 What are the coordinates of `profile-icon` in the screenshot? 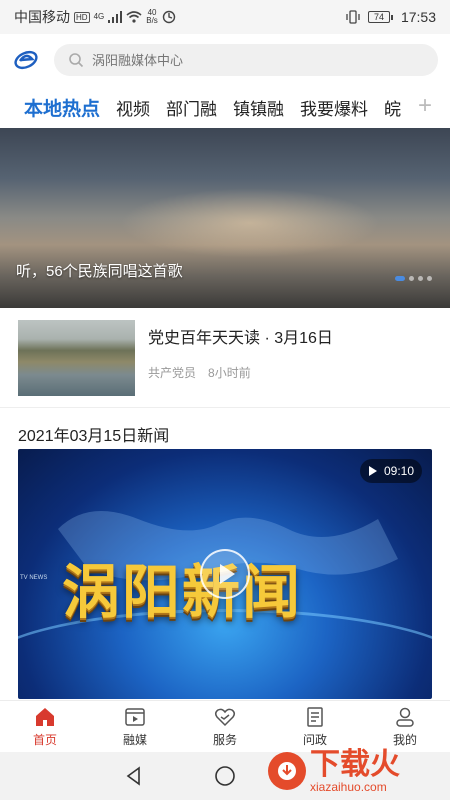 It's located at (405, 717).